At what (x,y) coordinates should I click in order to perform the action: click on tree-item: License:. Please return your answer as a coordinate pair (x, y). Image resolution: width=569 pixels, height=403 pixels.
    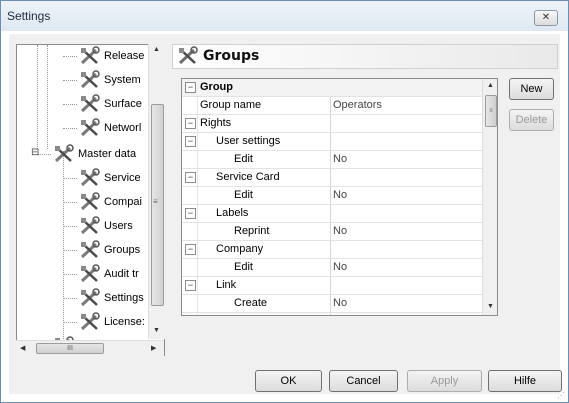
    Looking at the image, I should click on (104, 322).